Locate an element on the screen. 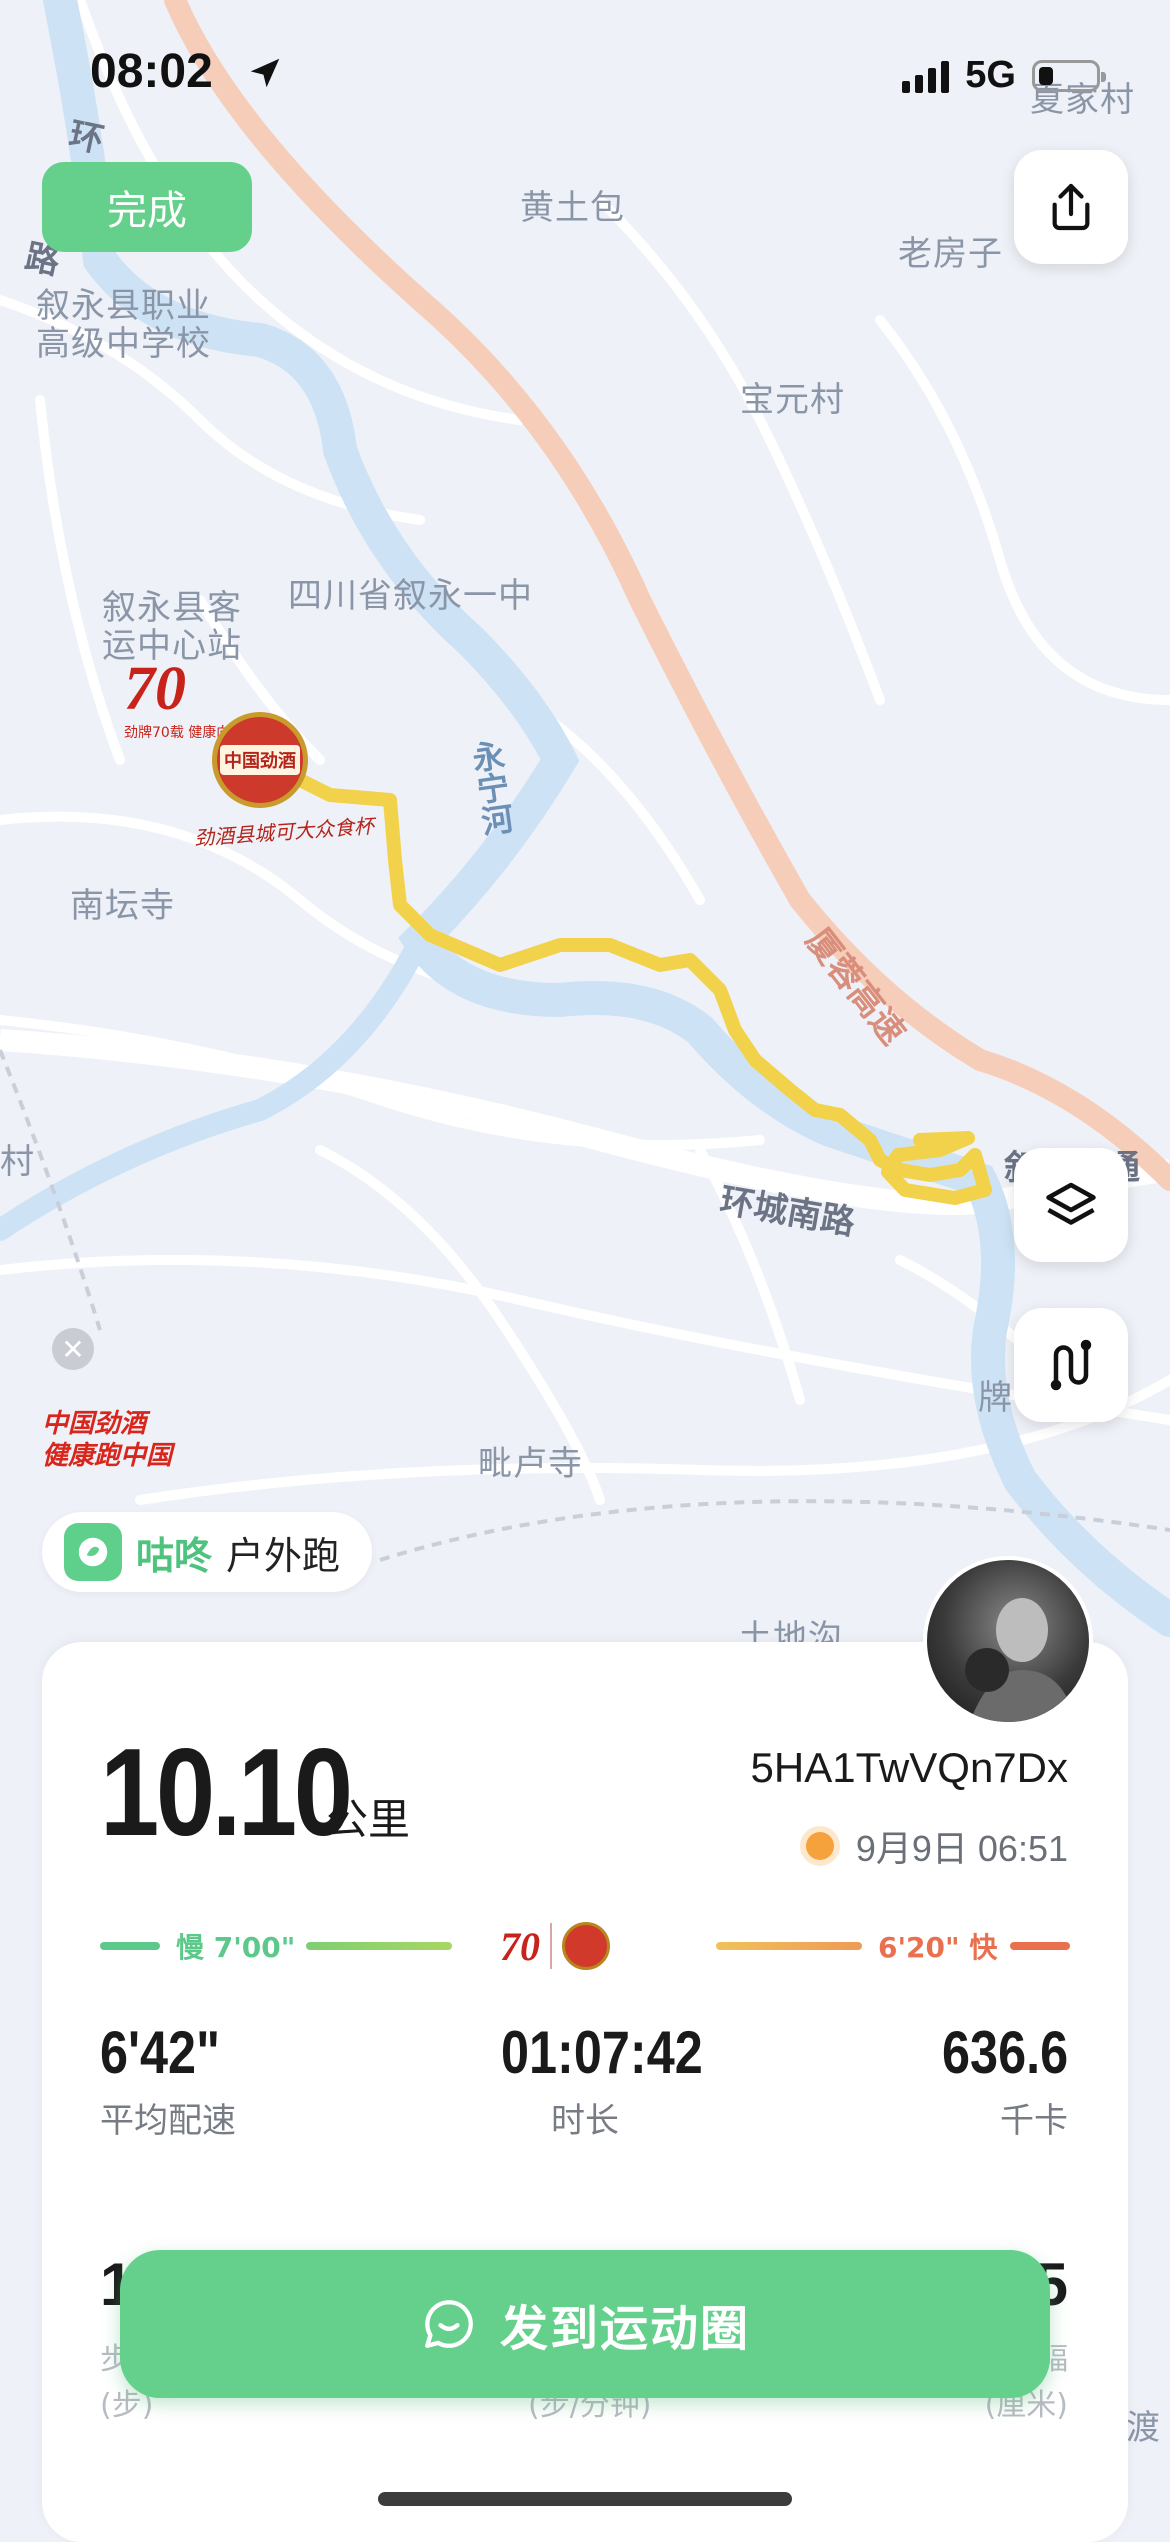 The height and width of the screenshot is (2542, 1170). pace-brand: 70 is located at coordinates (585, 1946).